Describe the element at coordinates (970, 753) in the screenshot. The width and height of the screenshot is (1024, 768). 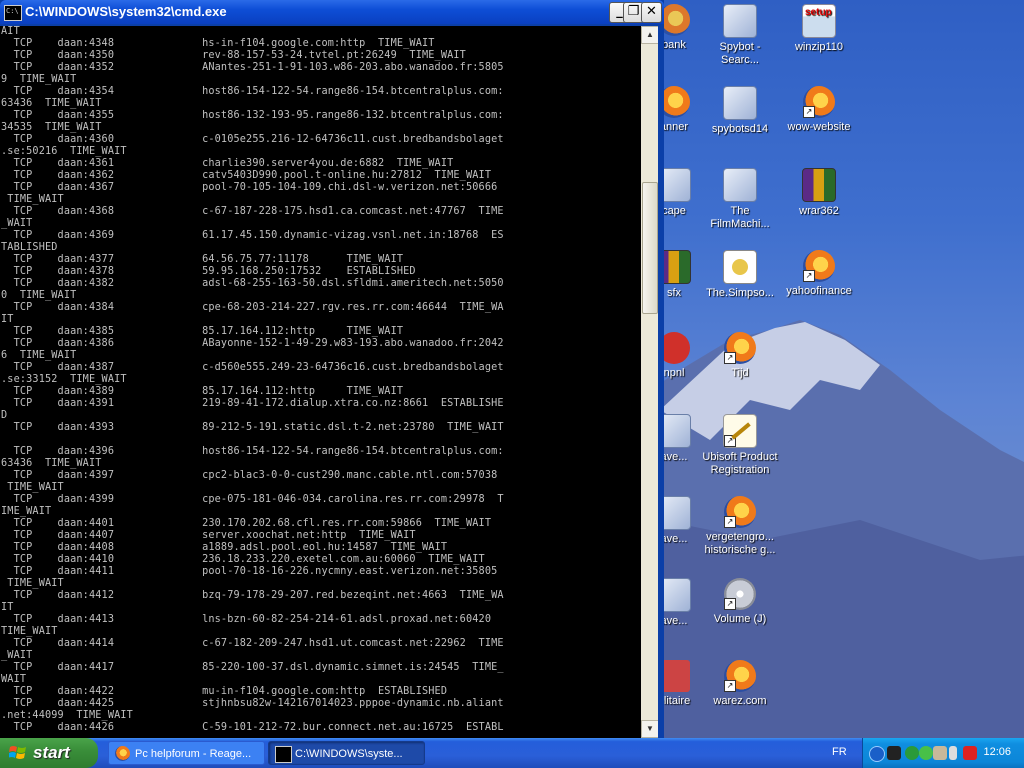
I see `tray-antivirus-icon` at that location.